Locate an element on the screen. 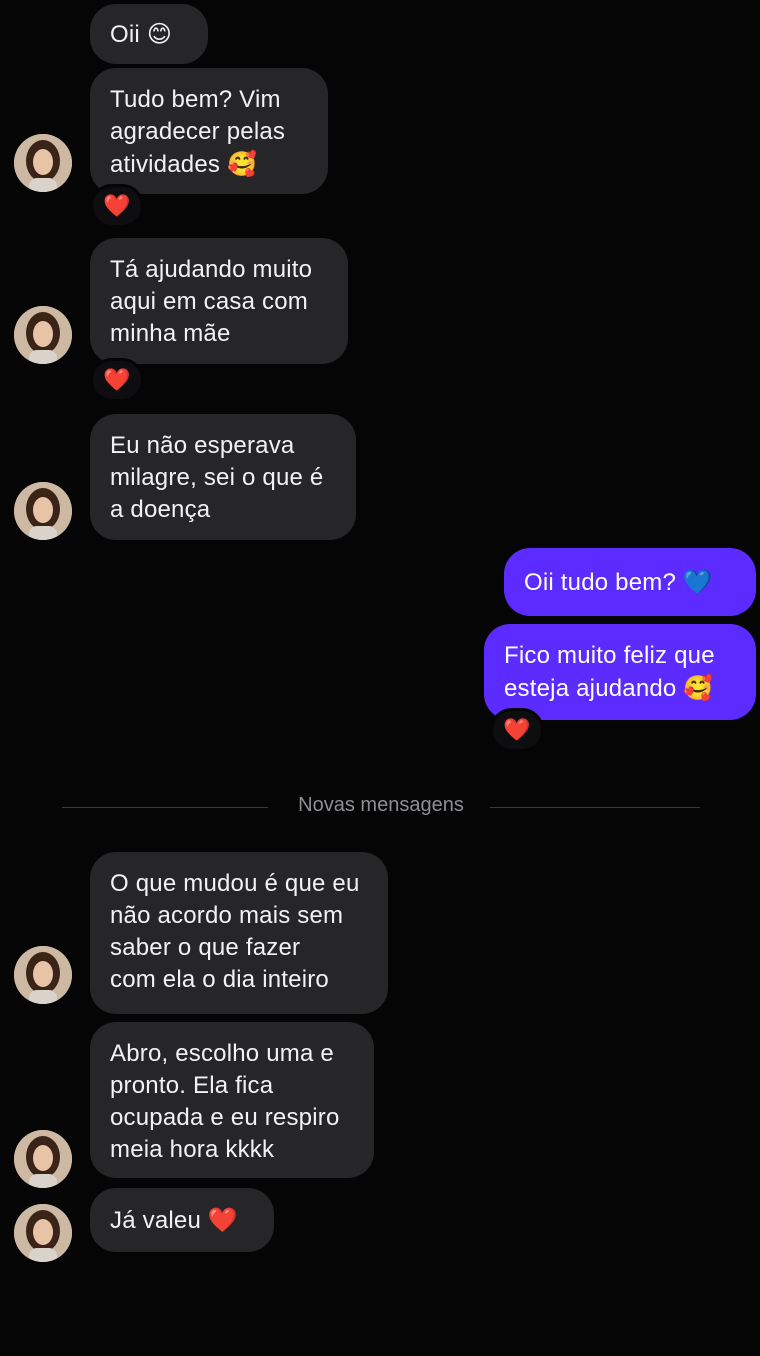  message-line: a doença is located at coordinates (160, 509).